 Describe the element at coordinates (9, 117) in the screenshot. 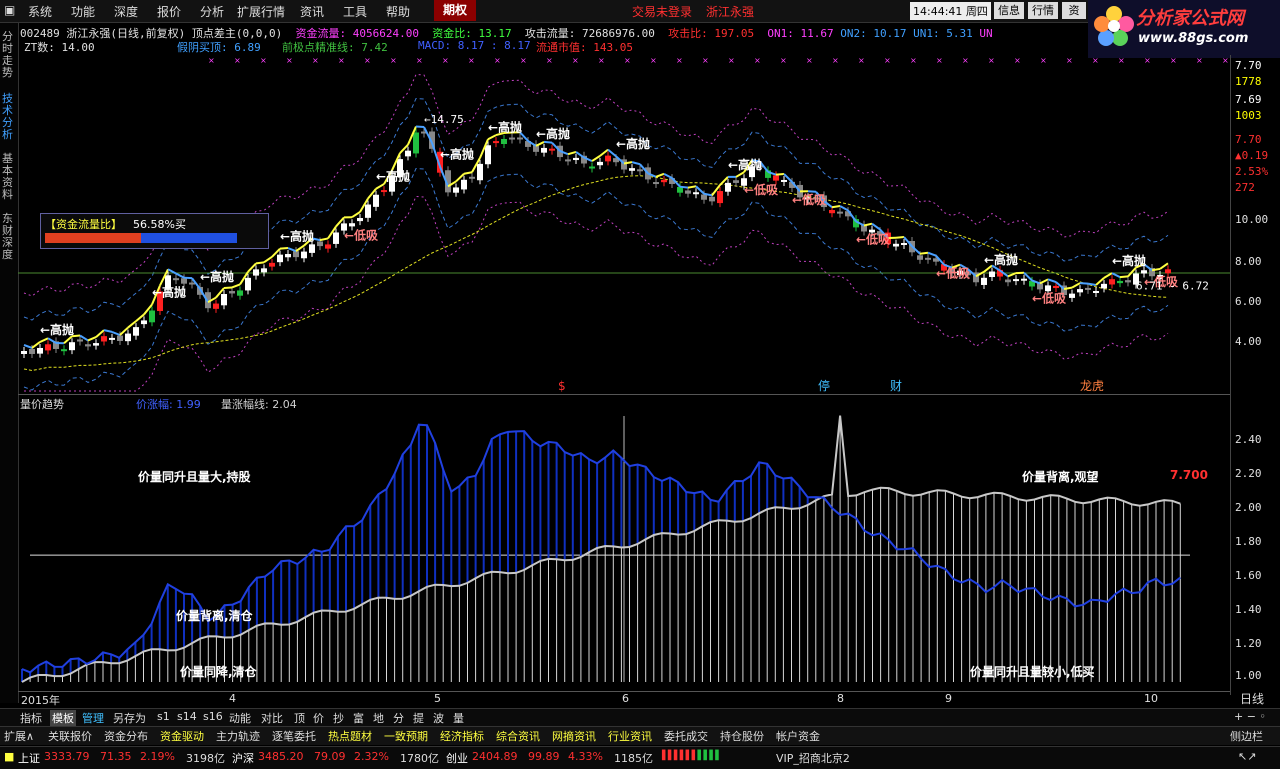

I see `sidebar-tab-technical: 技术分析` at that location.